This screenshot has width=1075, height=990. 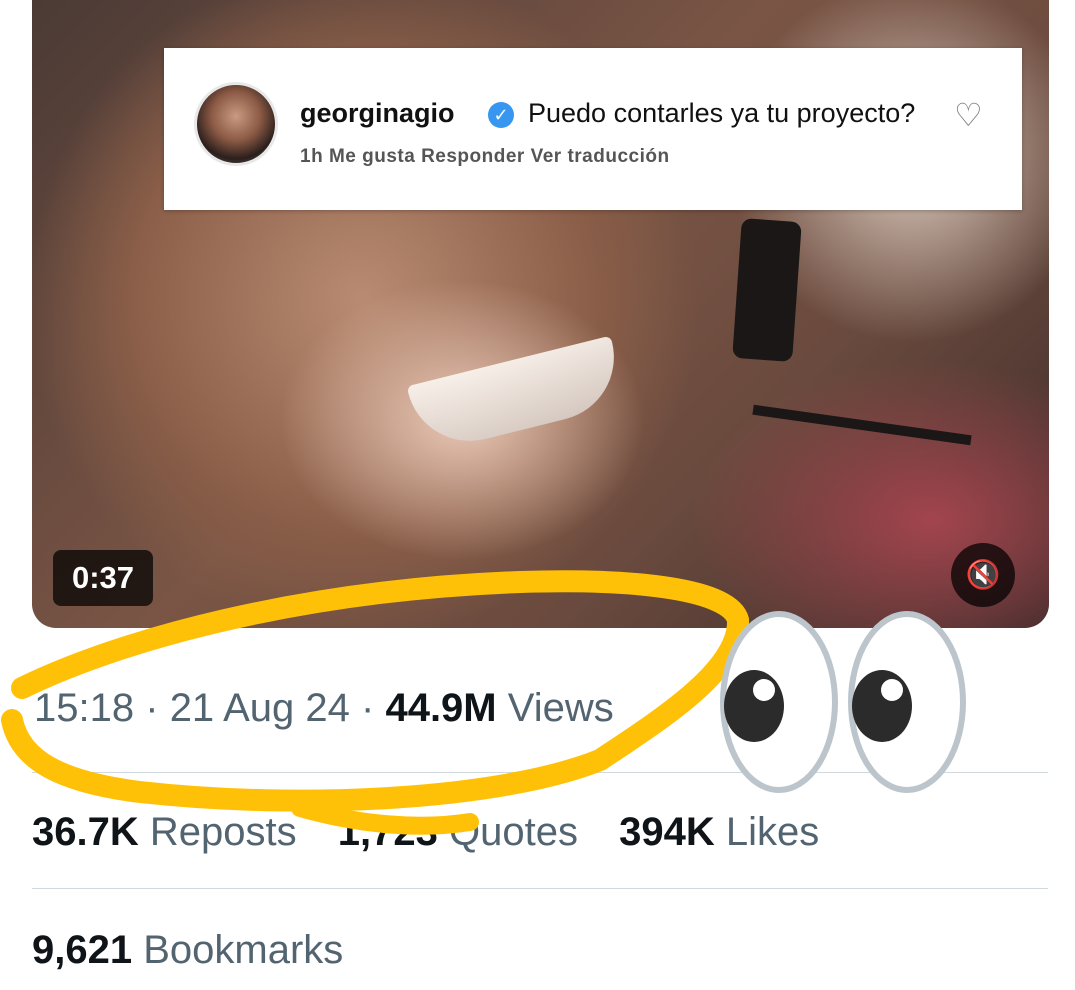 I want to click on views-label: Views, so click(x=560, y=708).